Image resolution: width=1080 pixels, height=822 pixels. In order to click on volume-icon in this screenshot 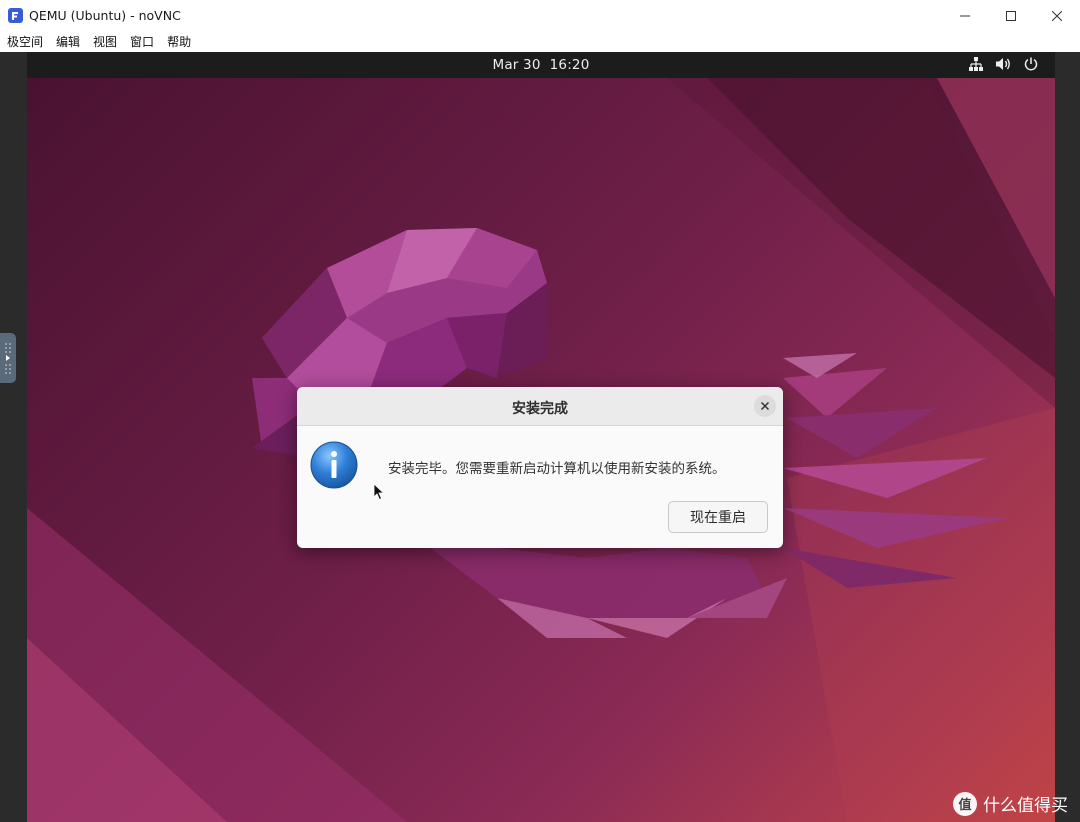, I will do `click(1003, 64)`.